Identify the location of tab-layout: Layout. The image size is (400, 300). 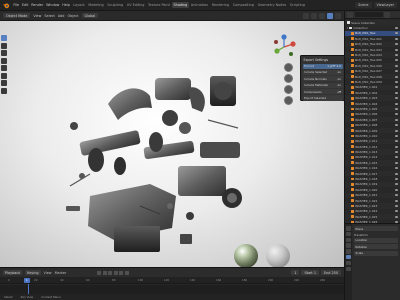
(78, 5).